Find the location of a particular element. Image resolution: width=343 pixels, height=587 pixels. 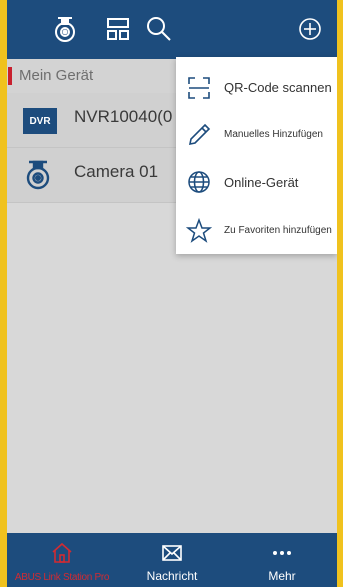

nav-home: ABUS Link Station Pro is located at coordinates (62, 560).